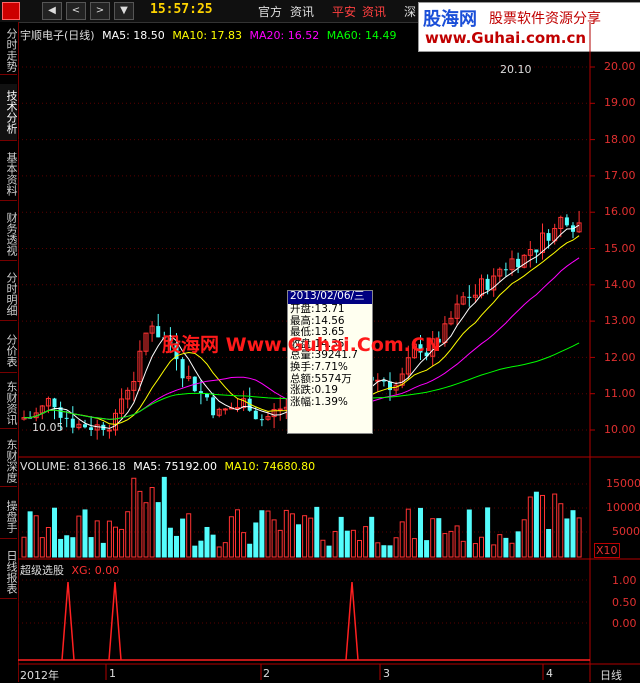 This screenshot has height=683, width=640. Describe the element at coordinates (57, 35) in the screenshot. I see `stock-title: 宇顺电子(日线)` at that location.